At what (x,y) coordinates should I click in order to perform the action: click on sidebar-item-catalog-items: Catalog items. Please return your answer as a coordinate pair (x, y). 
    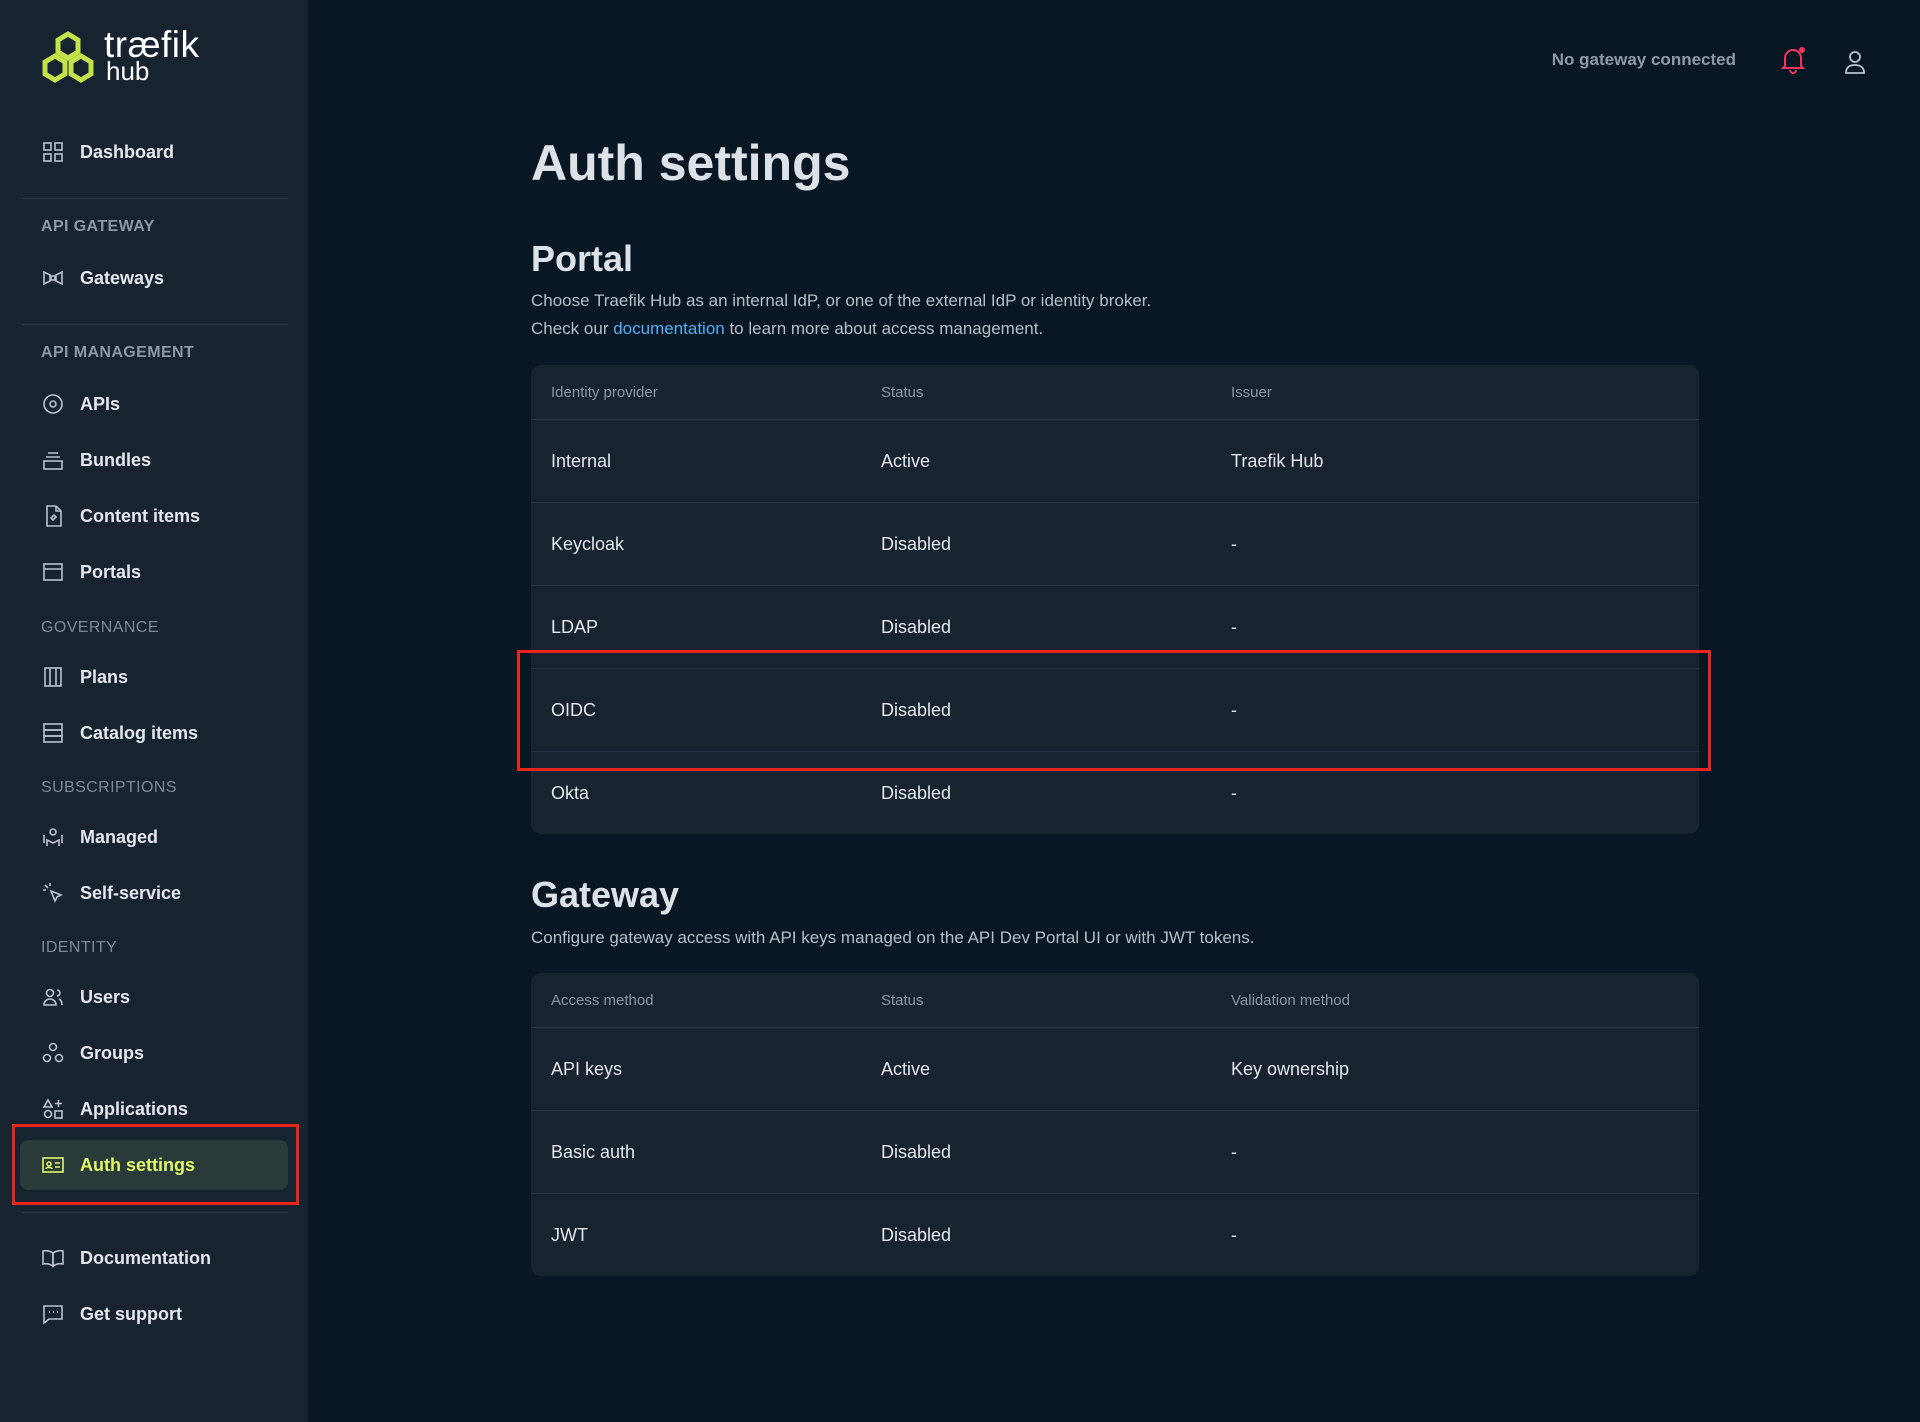
    Looking at the image, I should click on (154, 733).